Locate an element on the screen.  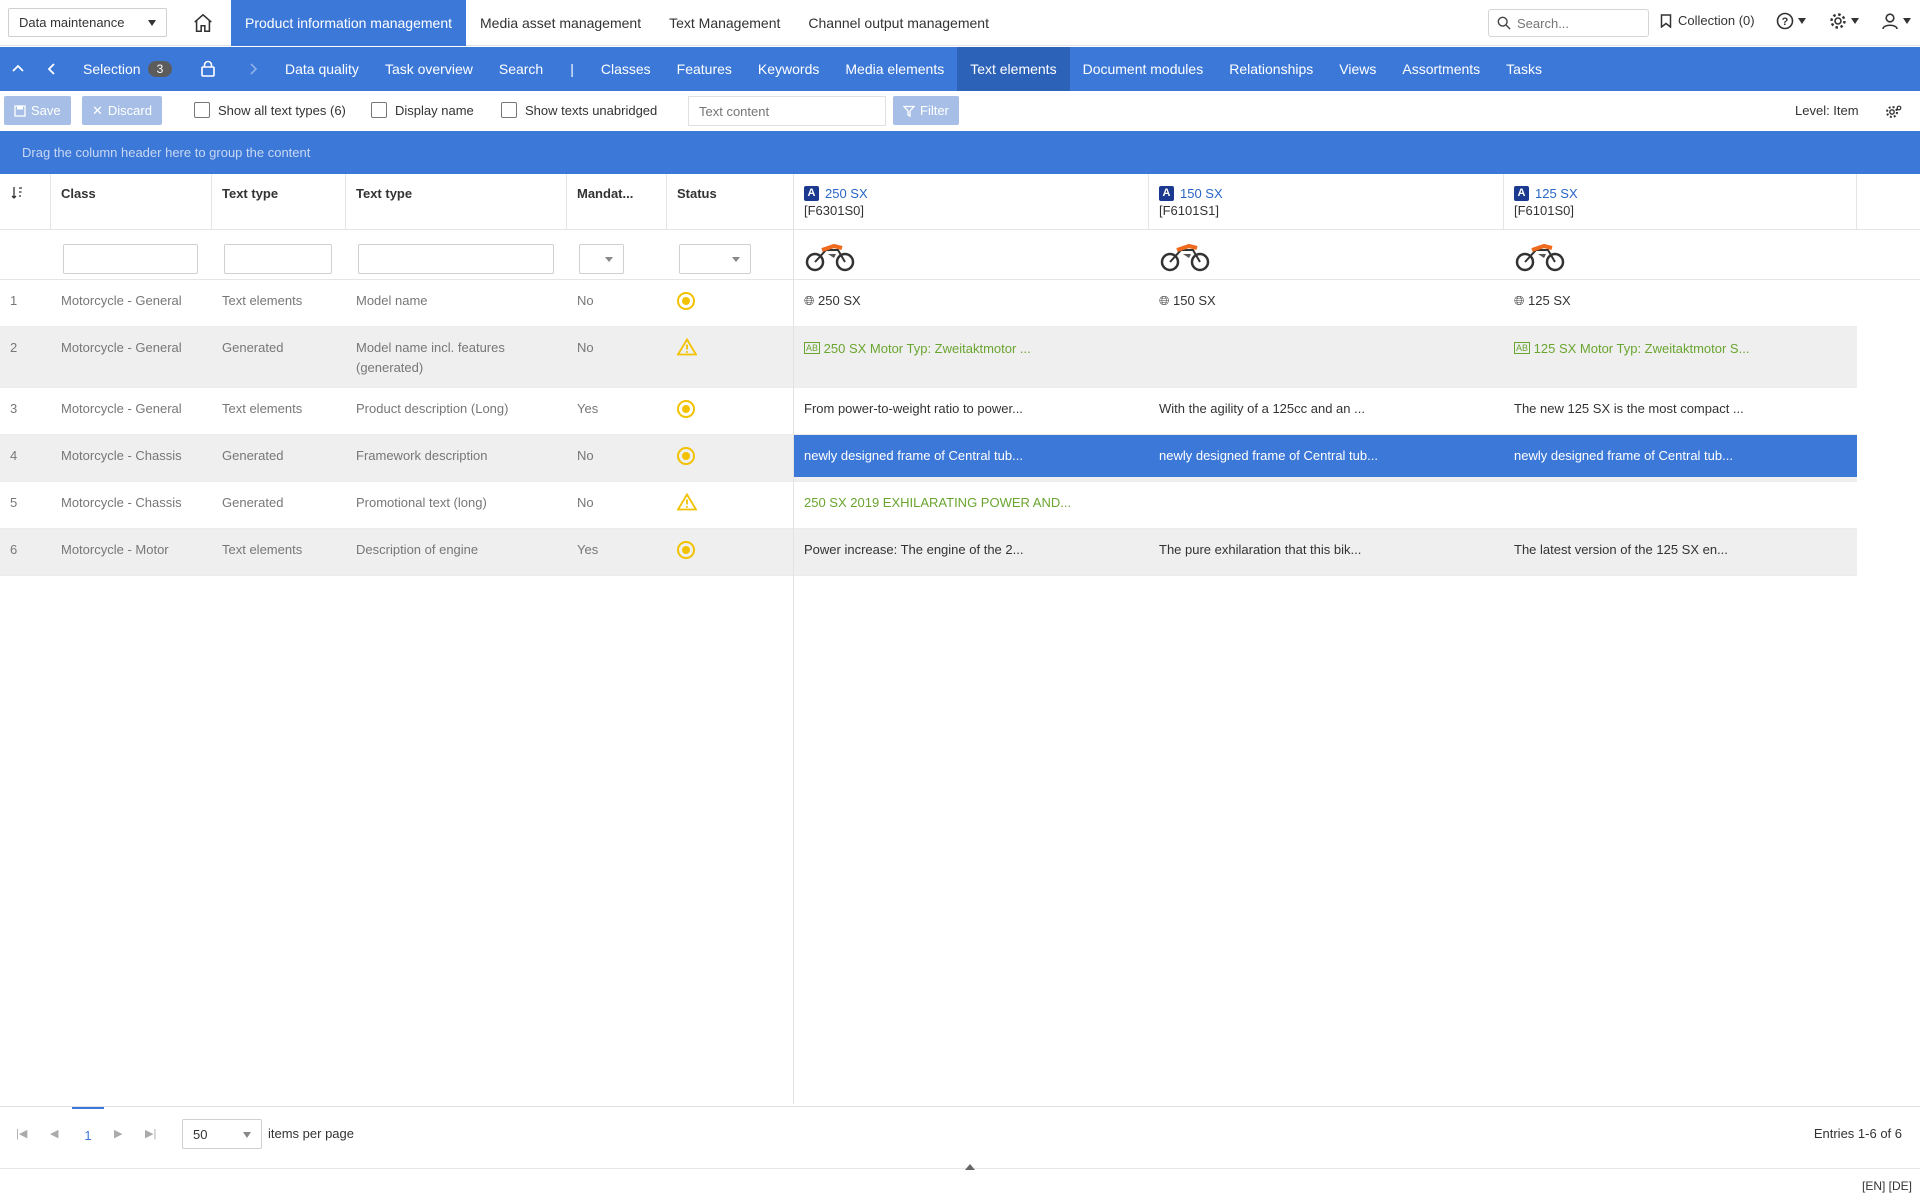
selection-button: Selection 3 is located at coordinates (128, 69).